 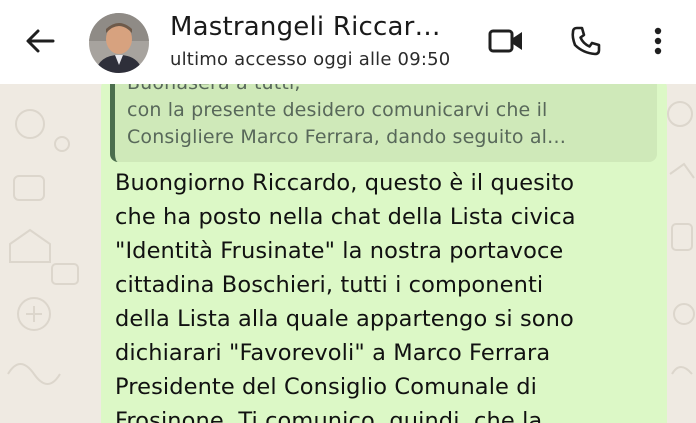 I want to click on message-line: Presidente del Consiglio Comunale di, so click(x=326, y=387).